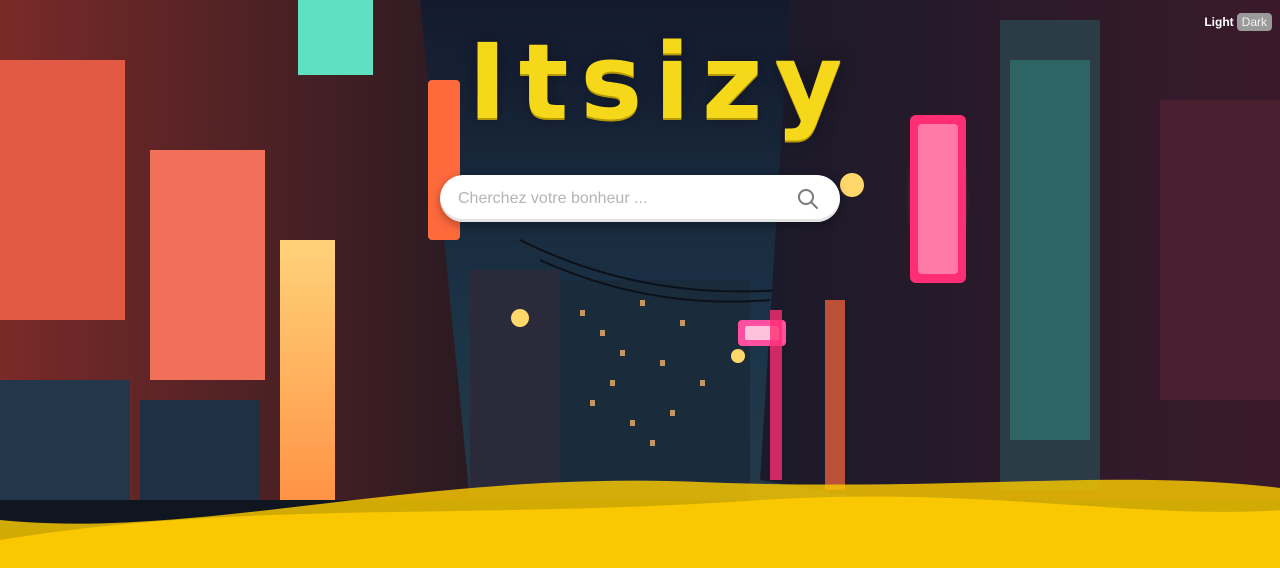 The image size is (1280, 568). Describe the element at coordinates (1218, 22) in the screenshot. I see `theme-light-option: Light` at that location.